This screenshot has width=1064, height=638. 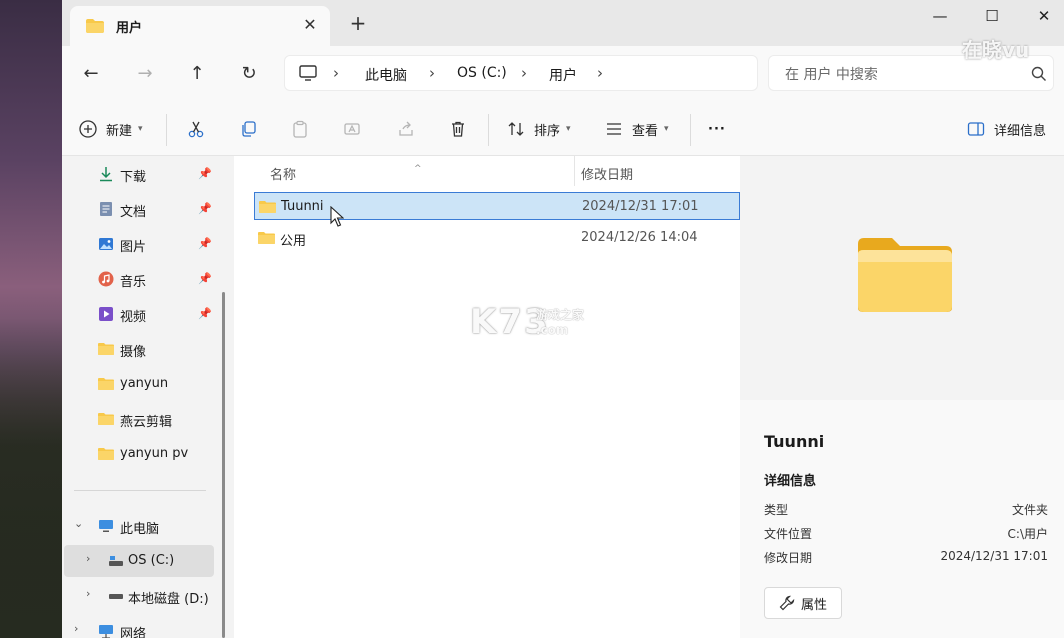 What do you see at coordinates (139, 561) in the screenshot?
I see `sidebar-item-os-c: › OS (C:)` at bounding box center [139, 561].